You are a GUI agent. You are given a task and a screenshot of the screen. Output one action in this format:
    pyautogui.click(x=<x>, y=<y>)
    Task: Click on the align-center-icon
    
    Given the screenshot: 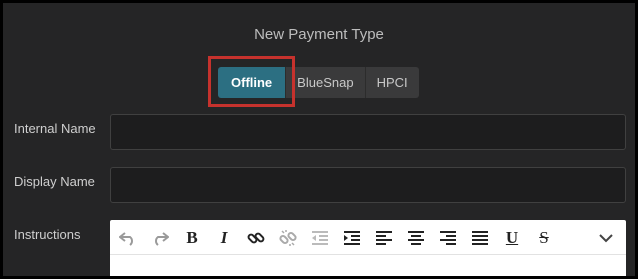 What is the action you would take?
    pyautogui.click(x=416, y=238)
    